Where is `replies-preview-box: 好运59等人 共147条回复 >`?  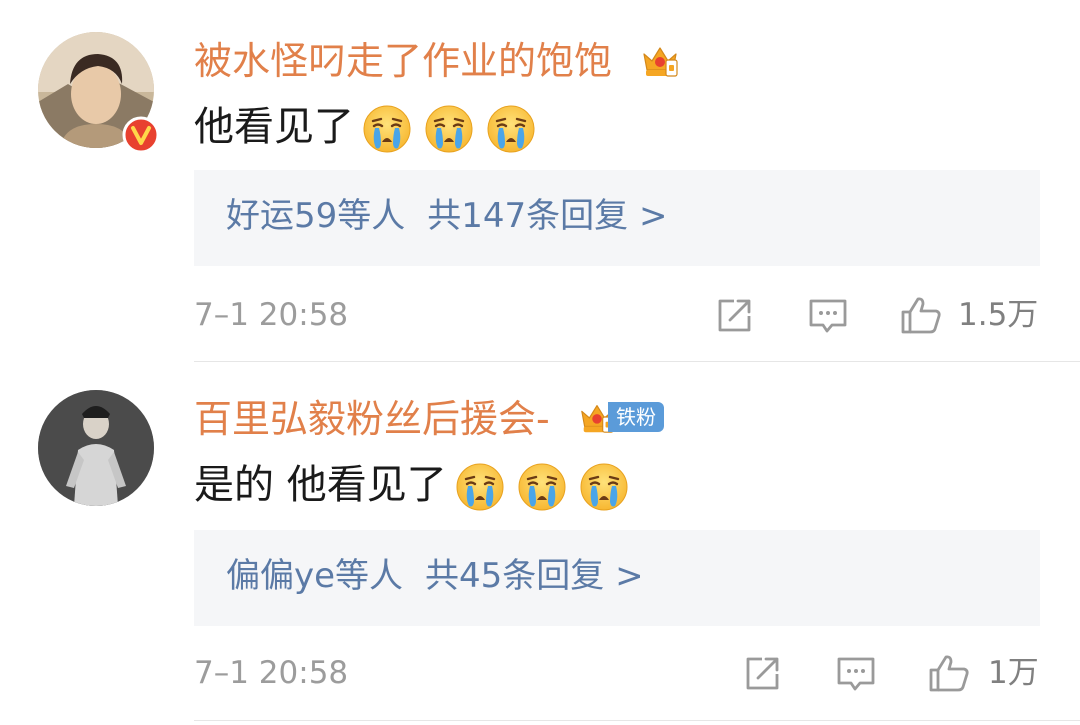 replies-preview-box: 好运59等人 共147条回复 > is located at coordinates (617, 218).